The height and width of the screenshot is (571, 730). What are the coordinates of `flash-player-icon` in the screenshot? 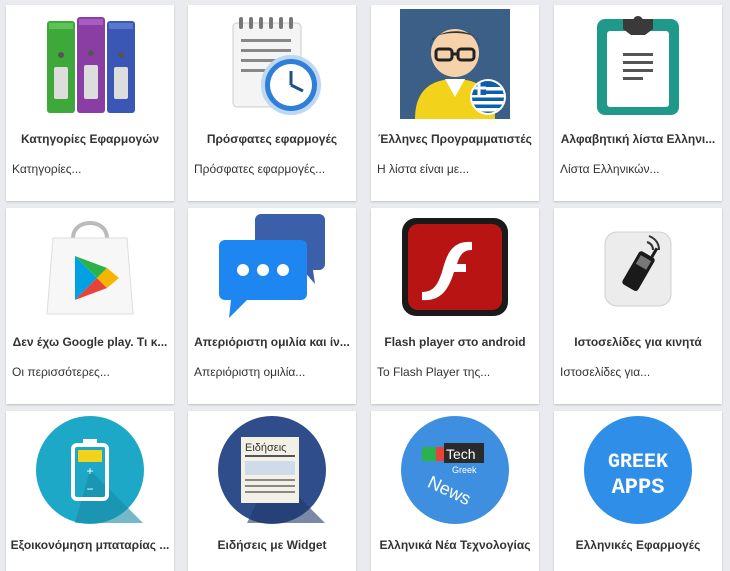 It's located at (455, 268).